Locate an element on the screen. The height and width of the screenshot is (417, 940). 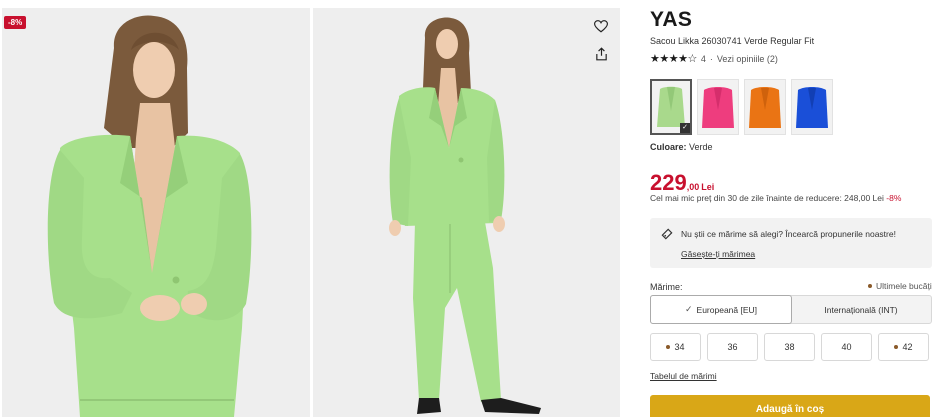
rating-value: 4 is located at coordinates (703, 58).